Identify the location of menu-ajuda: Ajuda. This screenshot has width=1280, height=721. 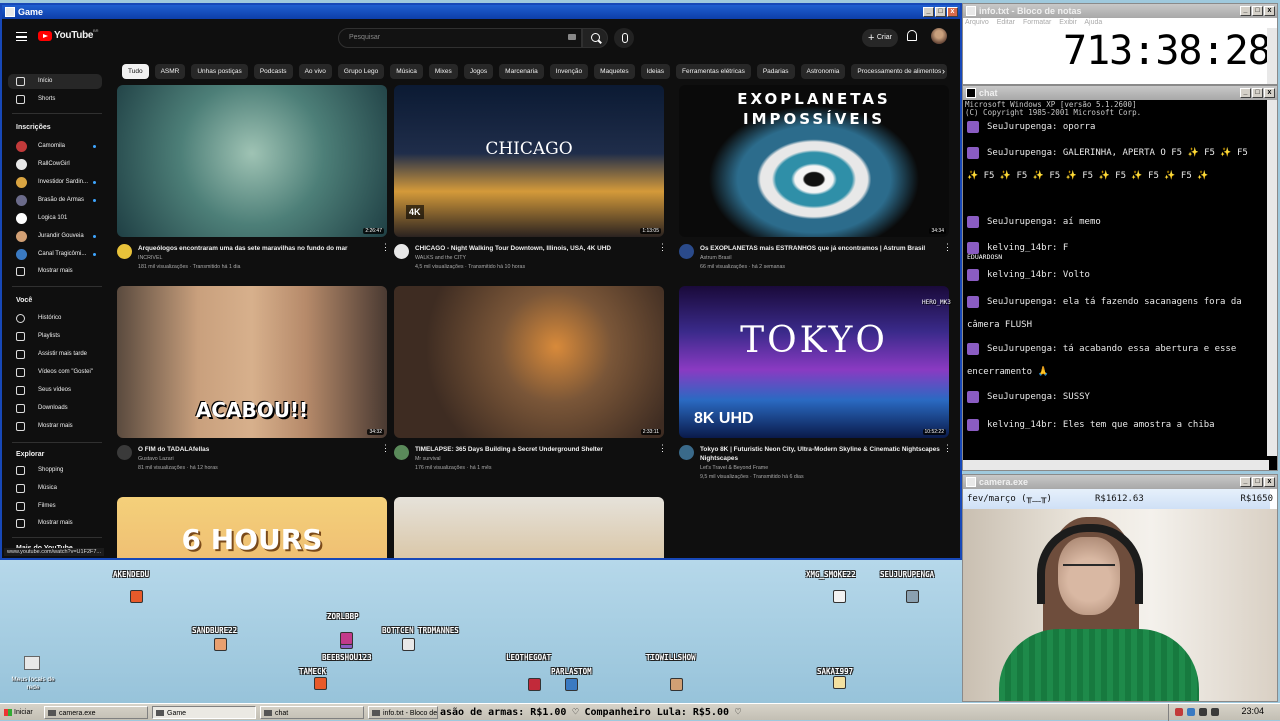
(1093, 22).